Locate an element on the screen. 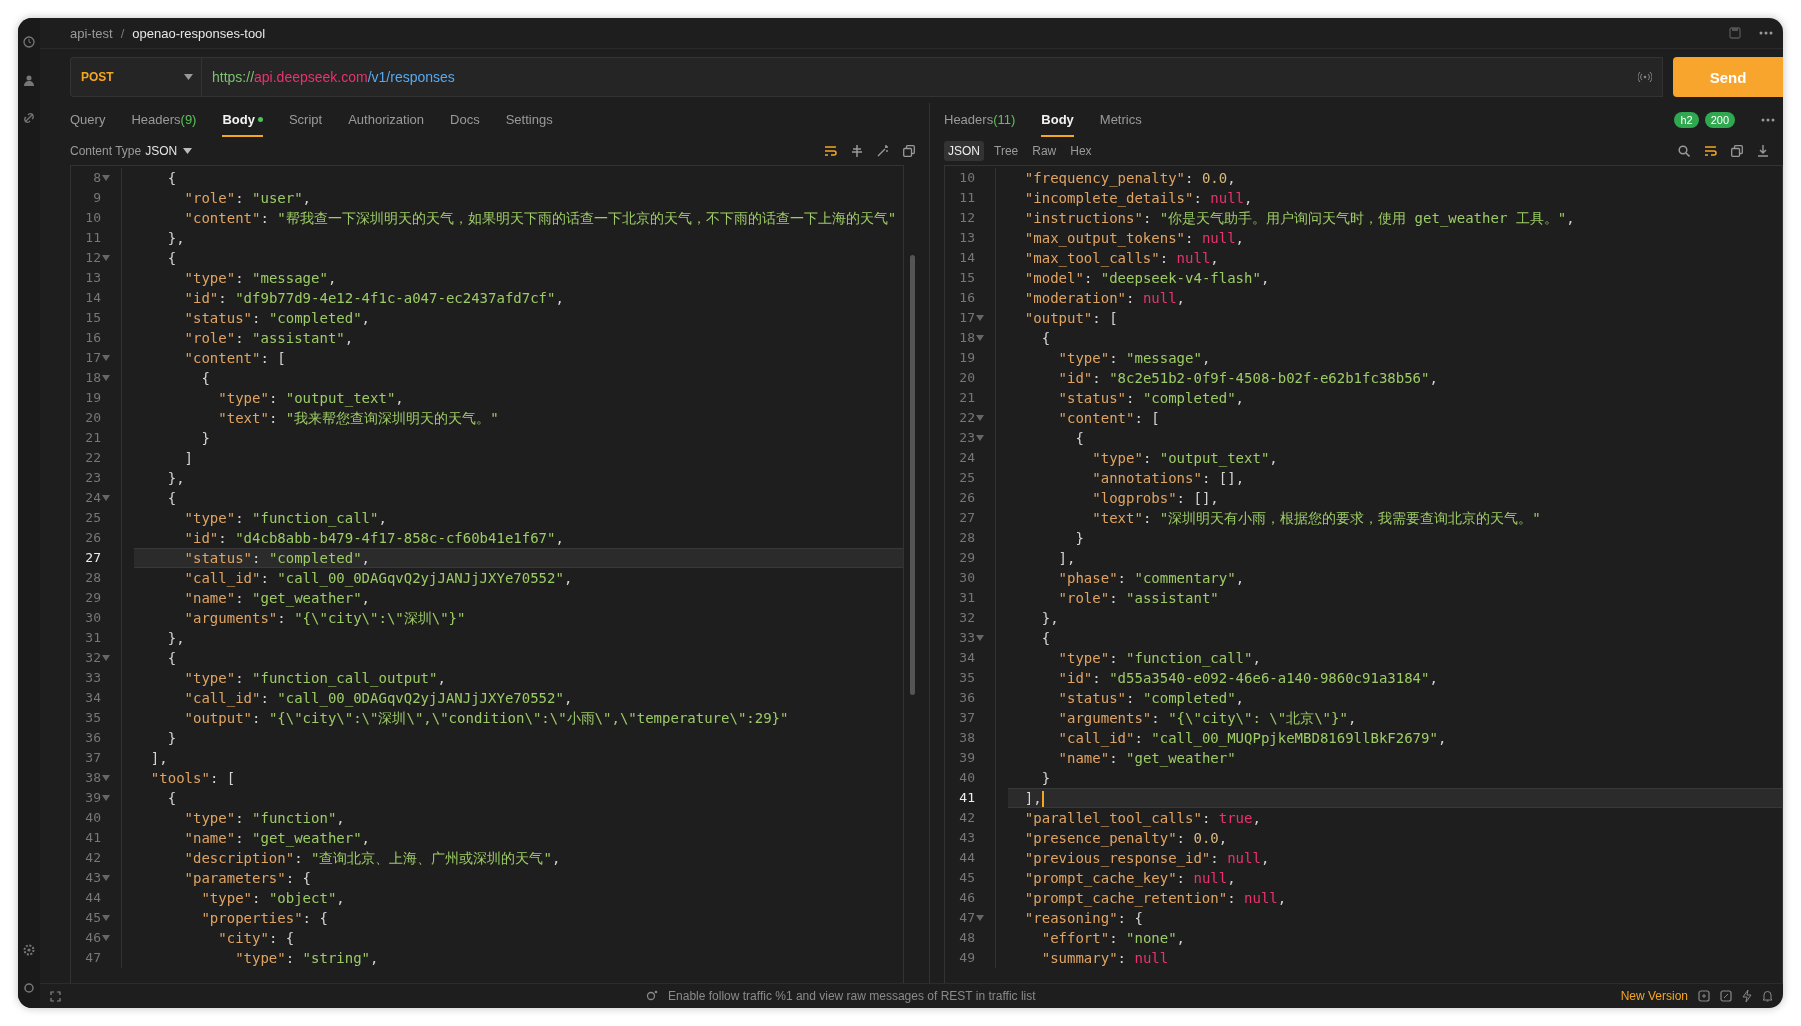 This screenshot has width=1801, height=1026. code-line: "role": "assistant", is located at coordinates (269, 338).